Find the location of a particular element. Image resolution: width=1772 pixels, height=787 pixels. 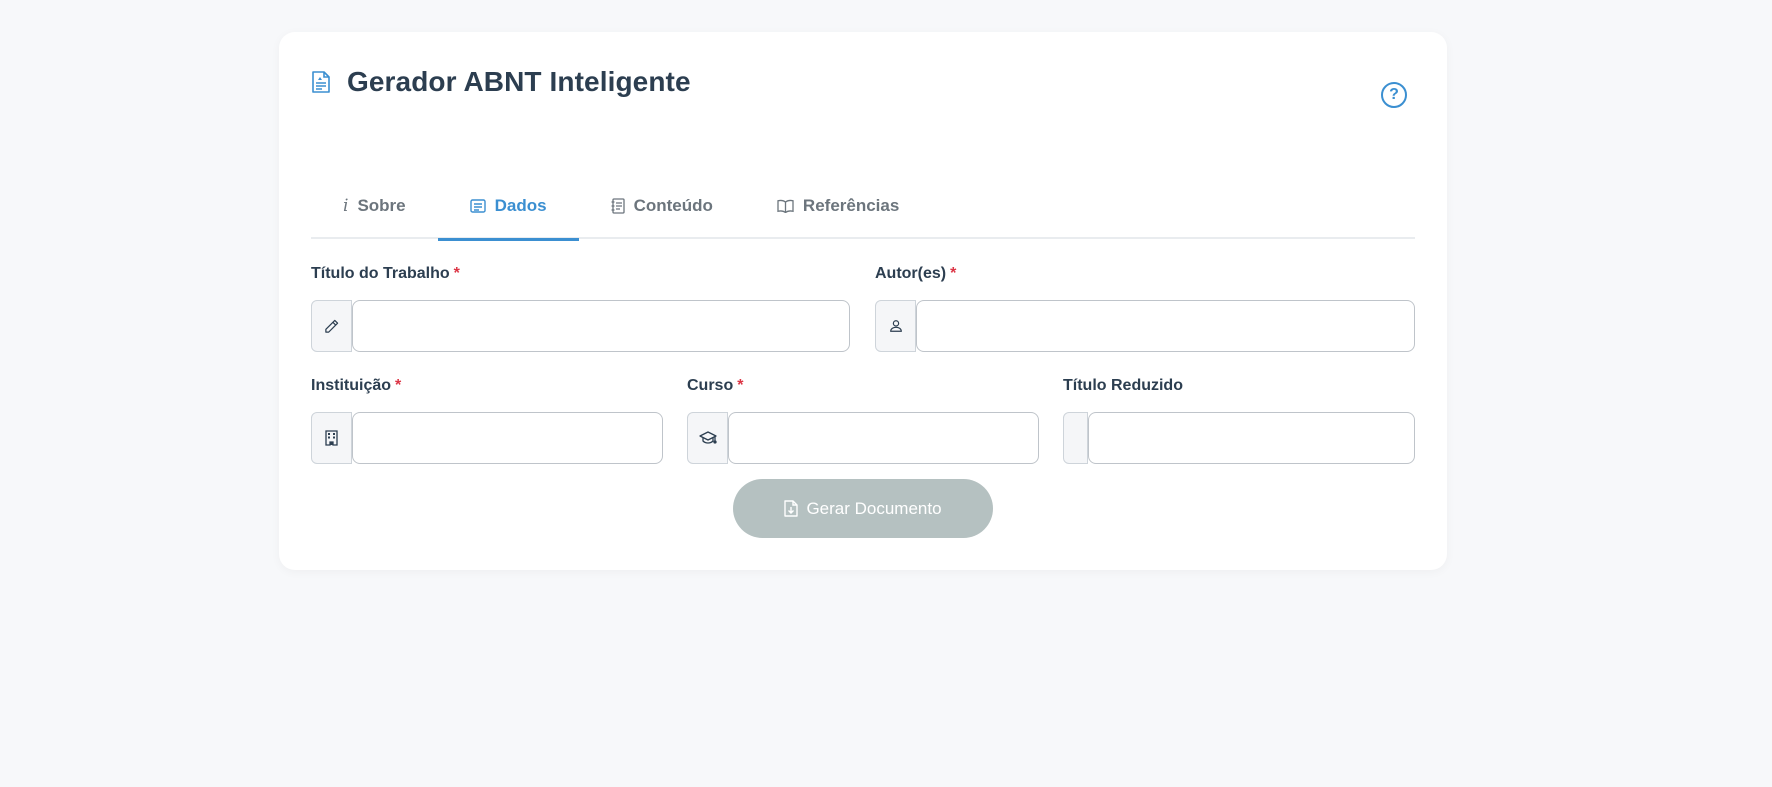

titulo-reduzido-label: Título Reduzido is located at coordinates (1123, 385).